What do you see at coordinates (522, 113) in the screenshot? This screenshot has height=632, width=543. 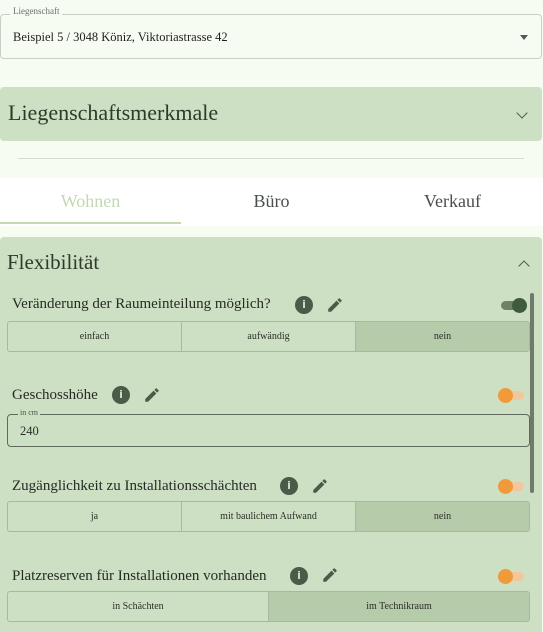 I see `chevron-down-icon` at bounding box center [522, 113].